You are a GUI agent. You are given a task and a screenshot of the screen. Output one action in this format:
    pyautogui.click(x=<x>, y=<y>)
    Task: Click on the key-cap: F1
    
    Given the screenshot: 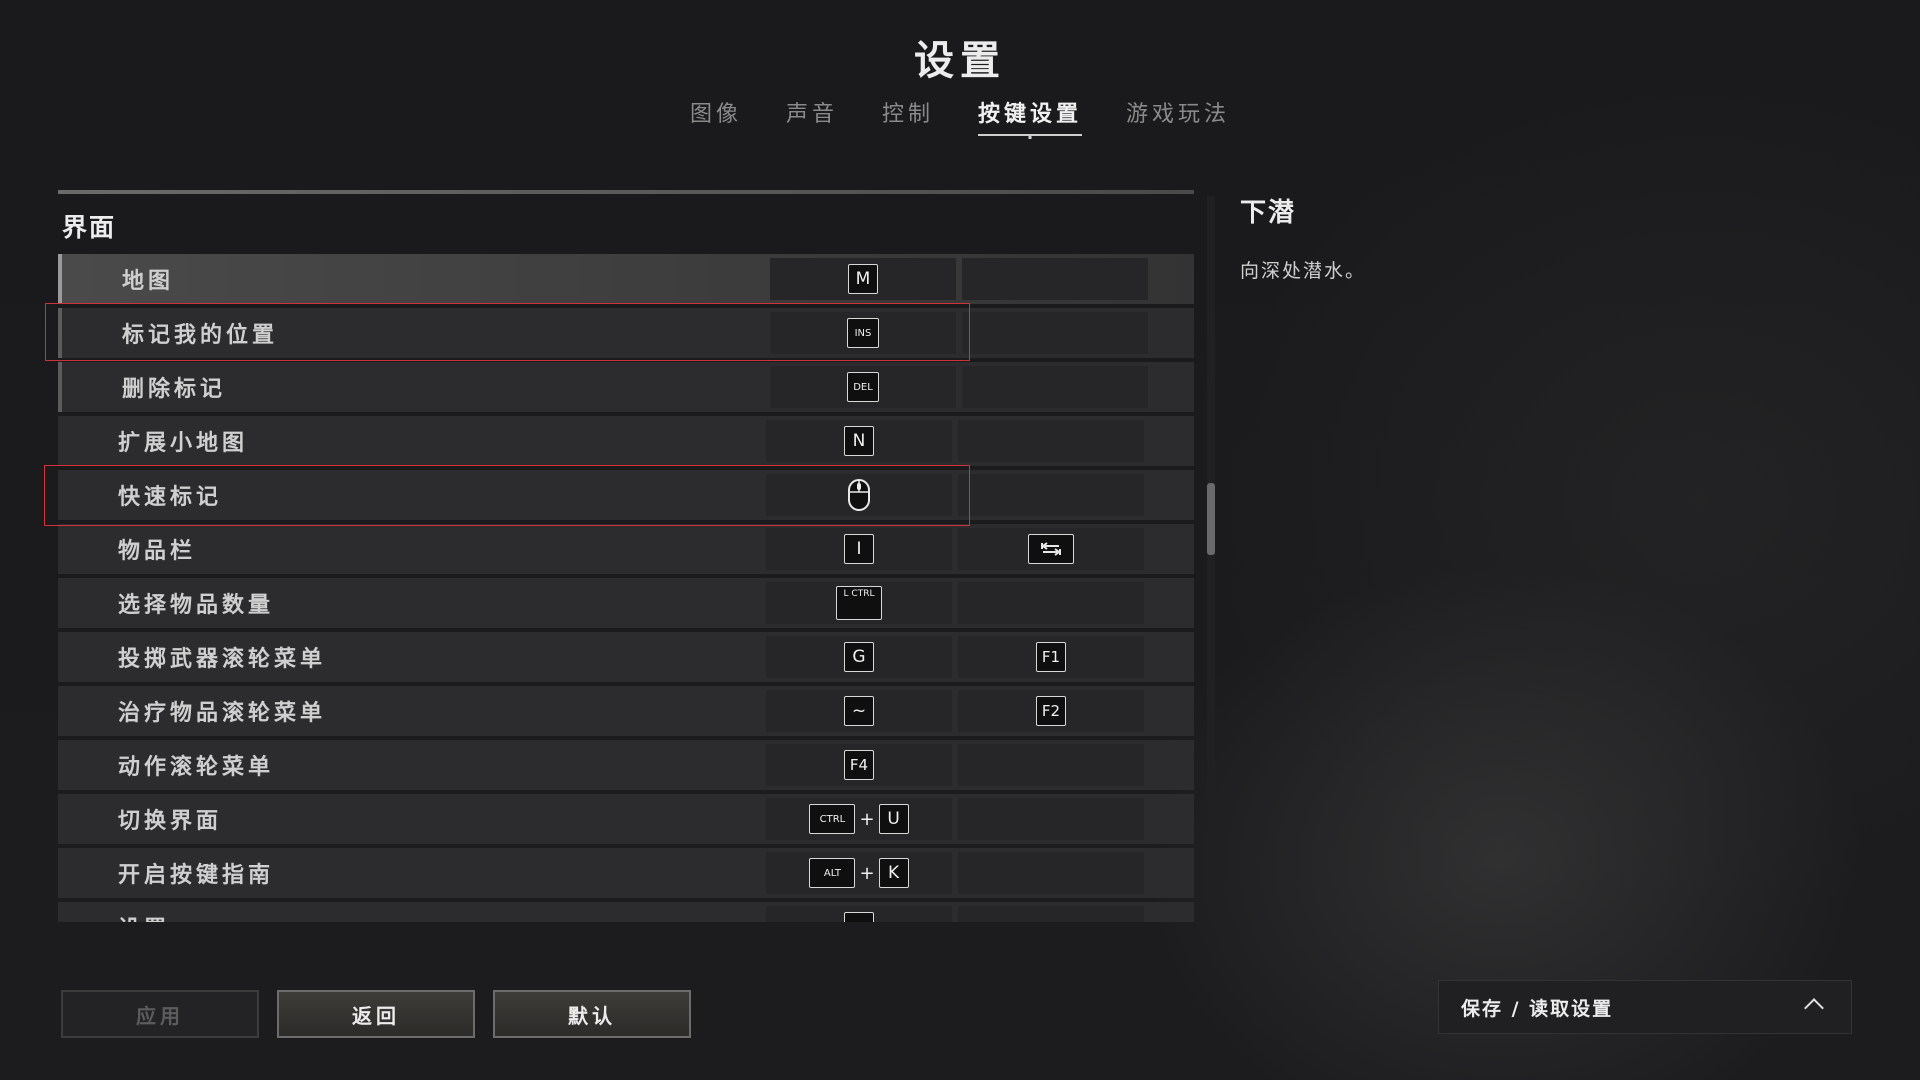 What is the action you would take?
    pyautogui.click(x=1051, y=657)
    